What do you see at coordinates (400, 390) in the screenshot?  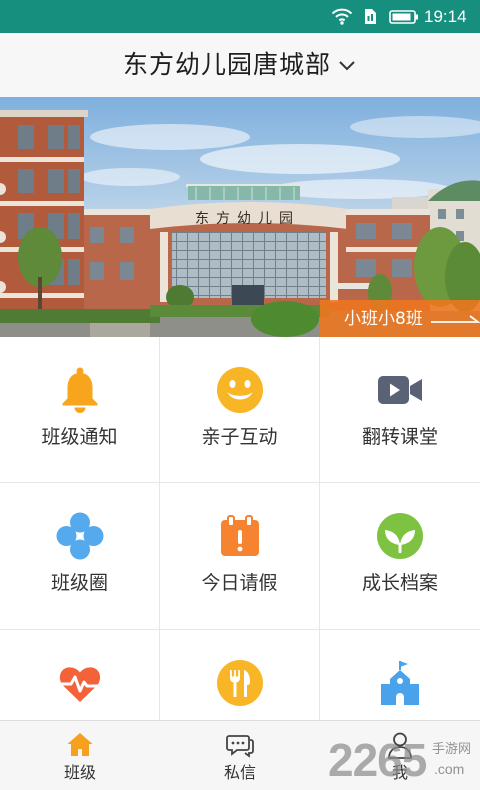 I see `video-camera-icon` at bounding box center [400, 390].